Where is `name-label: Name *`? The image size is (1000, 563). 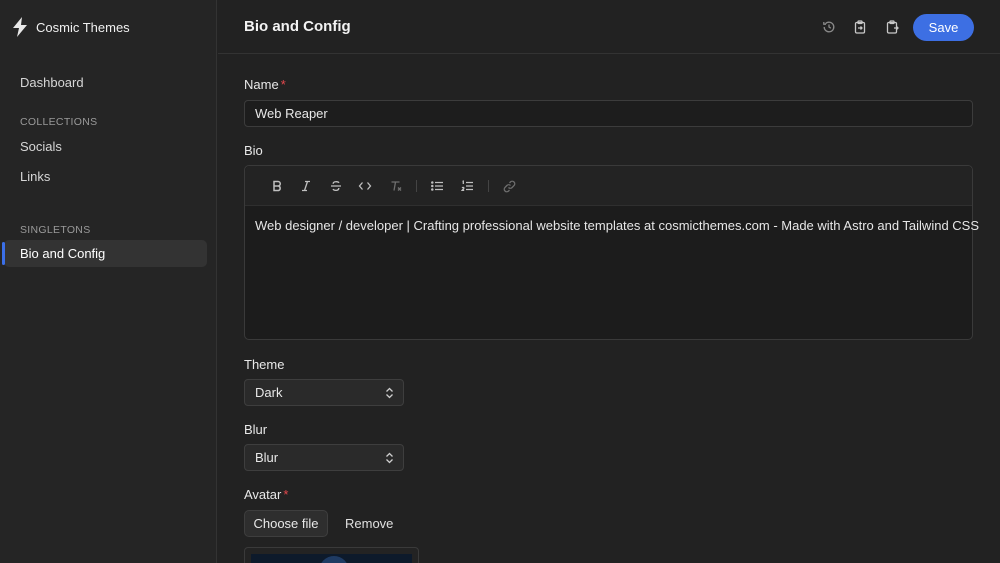
name-label: Name * is located at coordinates (265, 84).